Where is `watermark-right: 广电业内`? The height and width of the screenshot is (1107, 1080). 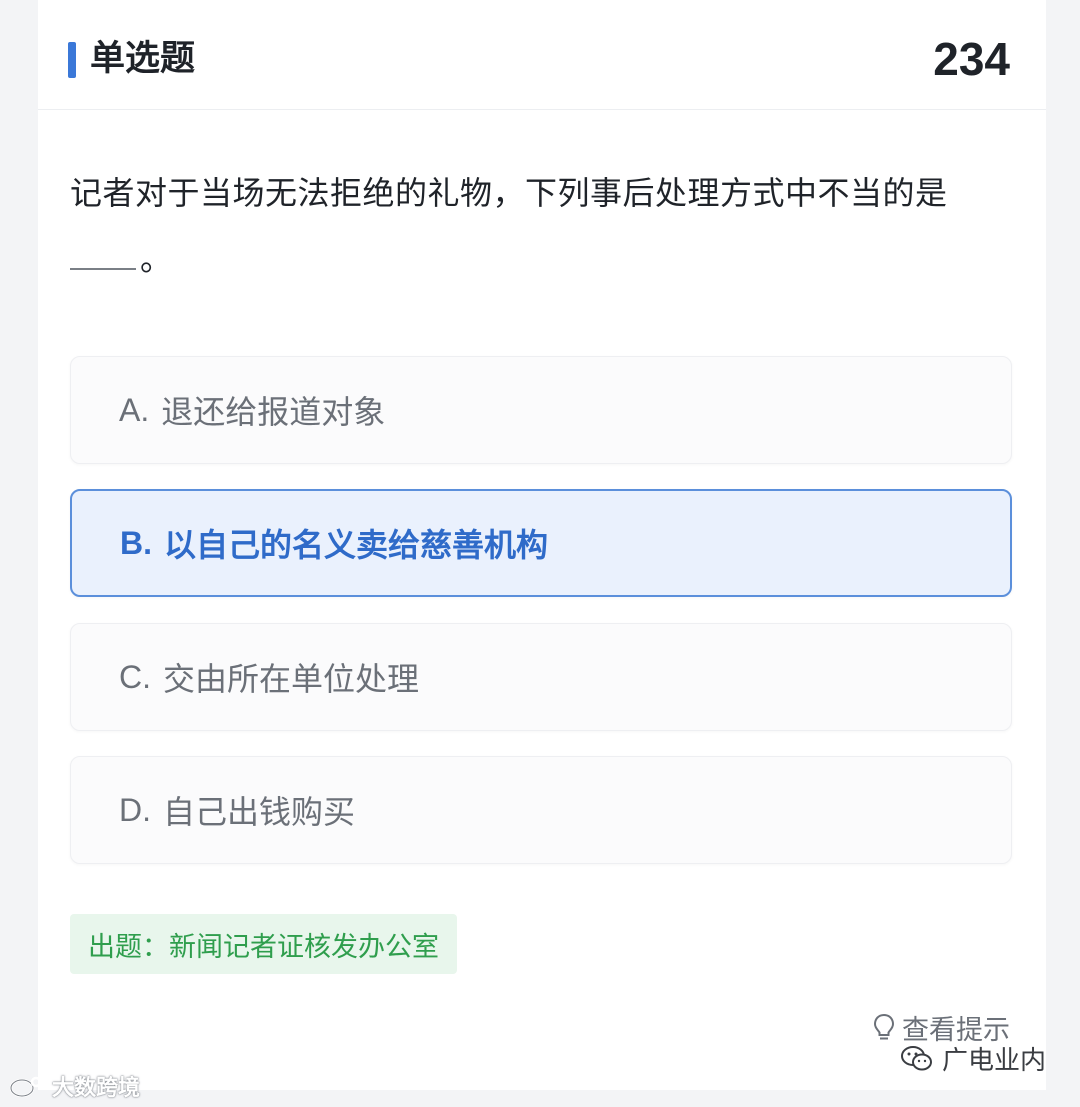
watermark-right: 广电业内 is located at coordinates (973, 1058).